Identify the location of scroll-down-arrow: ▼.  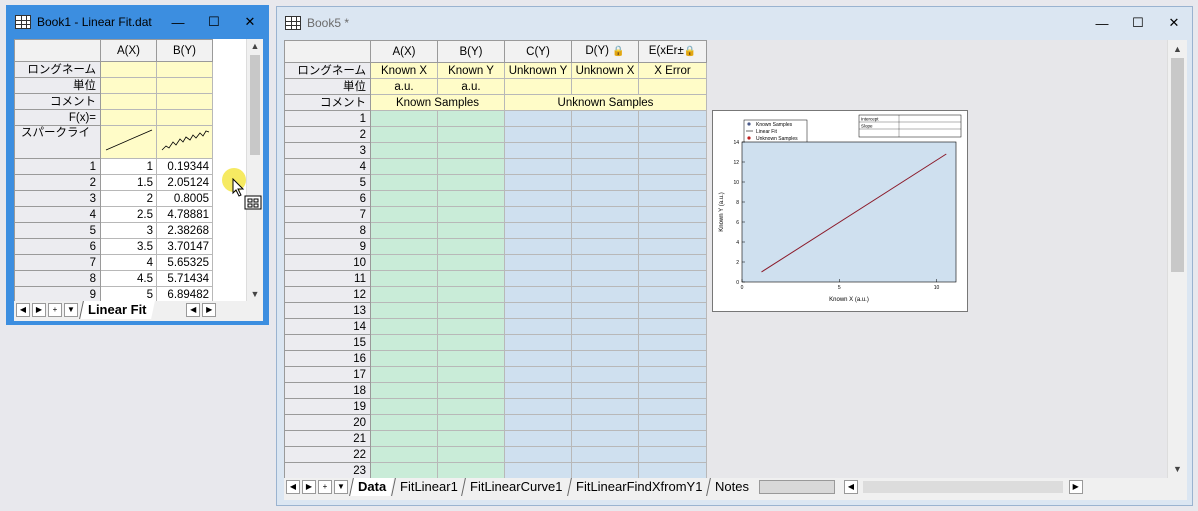
(1177, 469).